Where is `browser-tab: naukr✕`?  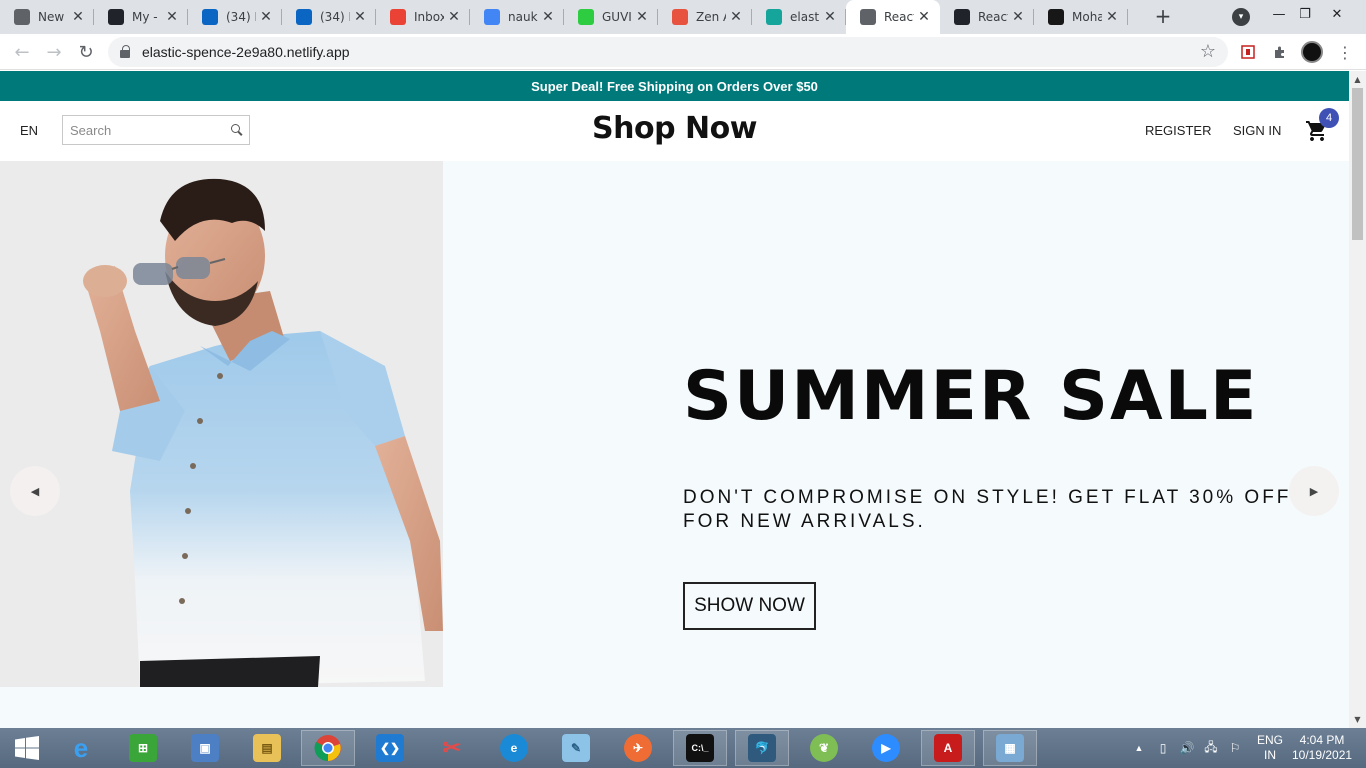 browser-tab: naukr✕ is located at coordinates (517, 17).